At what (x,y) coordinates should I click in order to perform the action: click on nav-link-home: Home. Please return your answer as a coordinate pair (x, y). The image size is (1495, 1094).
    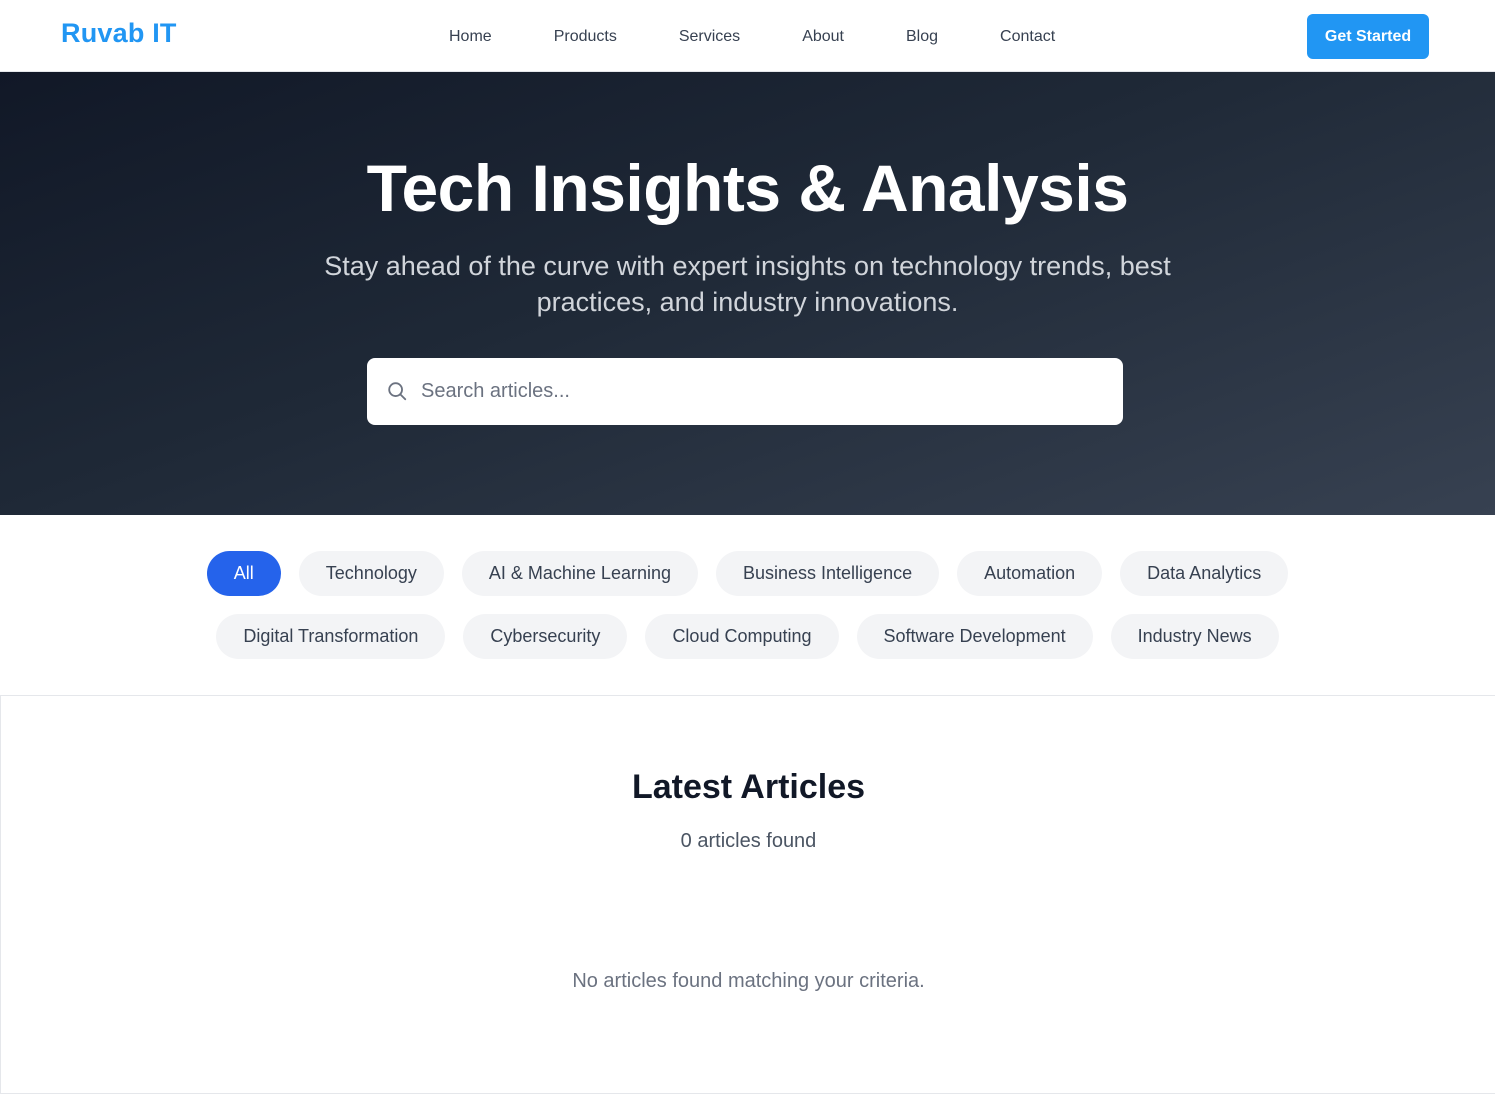
    Looking at the image, I should click on (470, 37).